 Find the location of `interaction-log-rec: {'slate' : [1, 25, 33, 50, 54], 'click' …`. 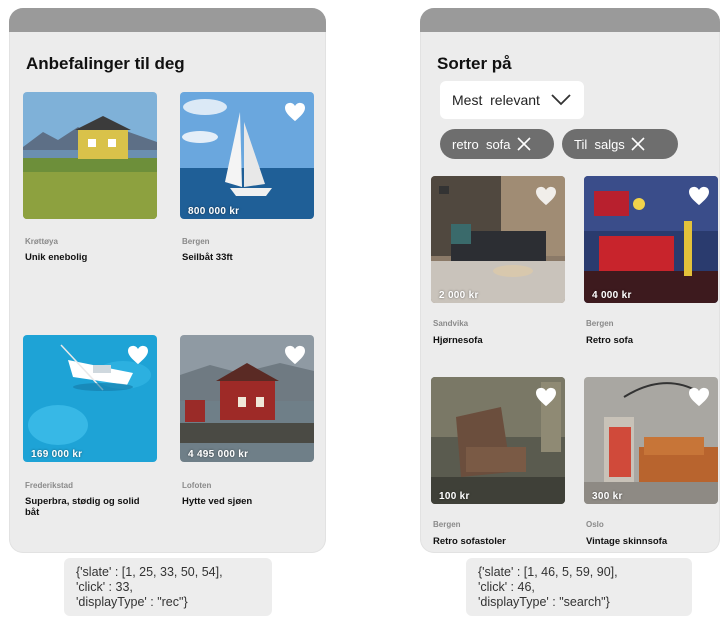

interaction-log-rec: {'slate' : [1, 25, 33, 50, 54], 'click' … is located at coordinates (168, 587).